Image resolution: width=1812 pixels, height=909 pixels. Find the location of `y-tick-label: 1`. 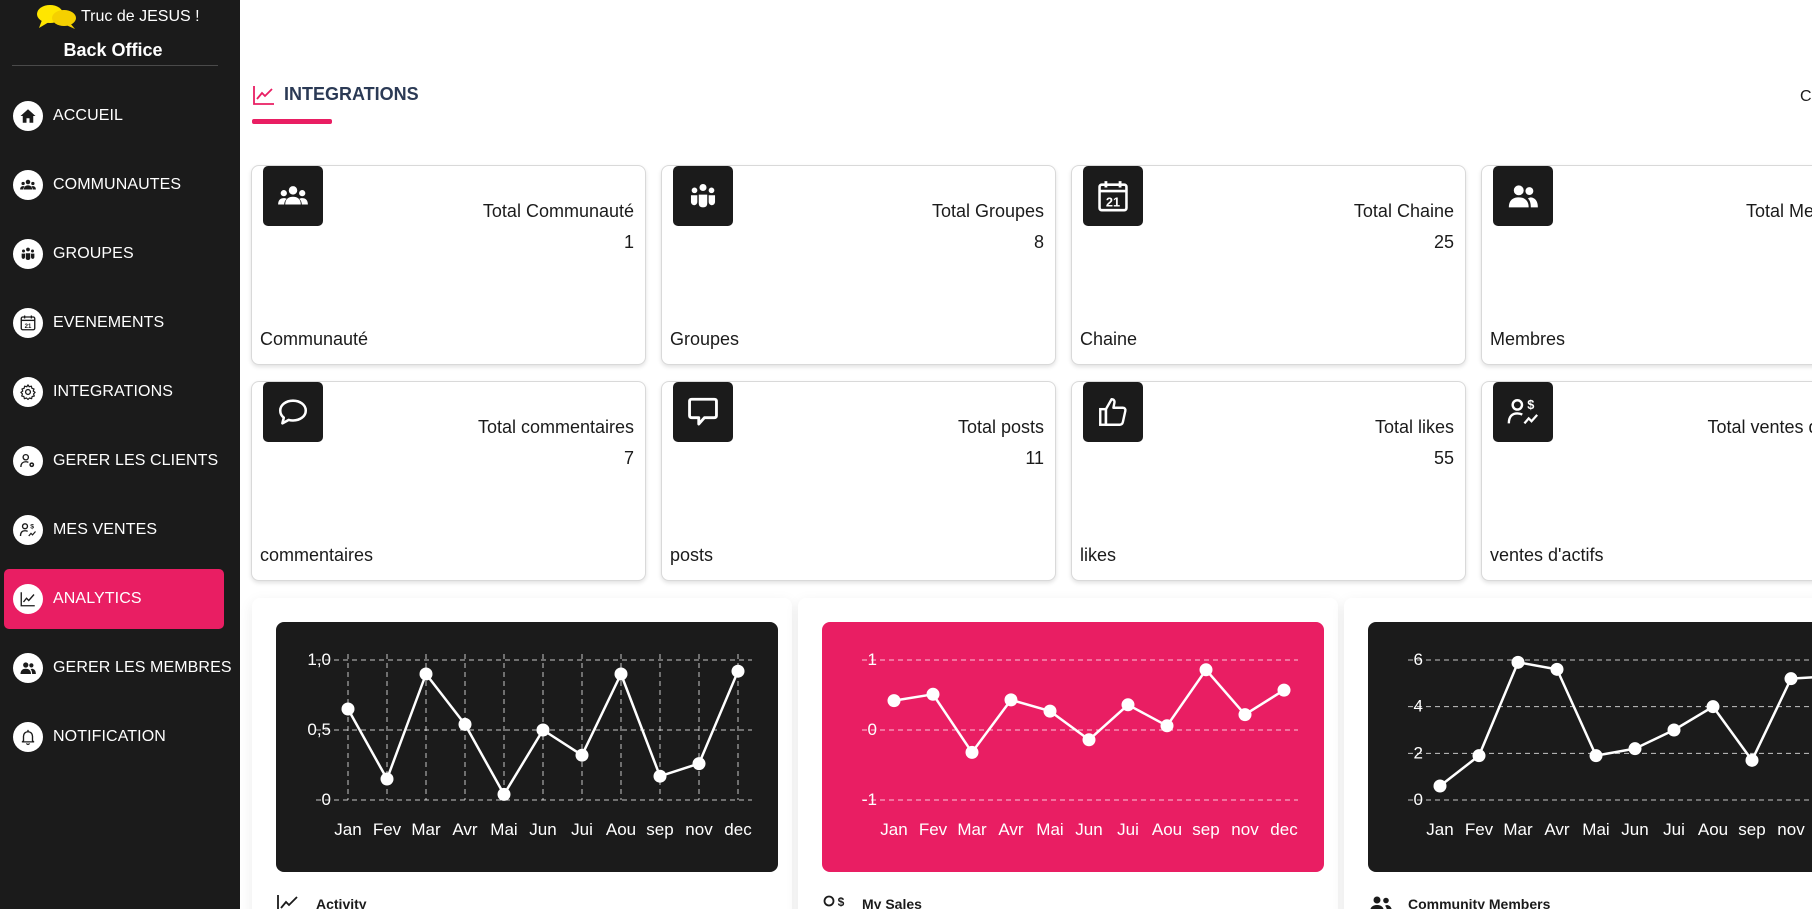

y-tick-label: 1 is located at coordinates (872, 659).